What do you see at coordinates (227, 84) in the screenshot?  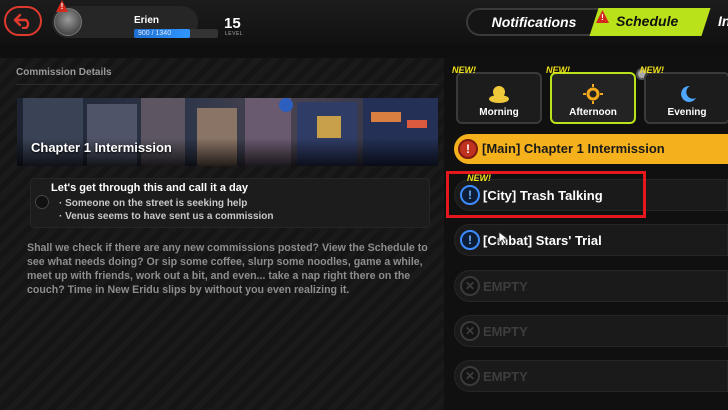 I see `divider` at bounding box center [227, 84].